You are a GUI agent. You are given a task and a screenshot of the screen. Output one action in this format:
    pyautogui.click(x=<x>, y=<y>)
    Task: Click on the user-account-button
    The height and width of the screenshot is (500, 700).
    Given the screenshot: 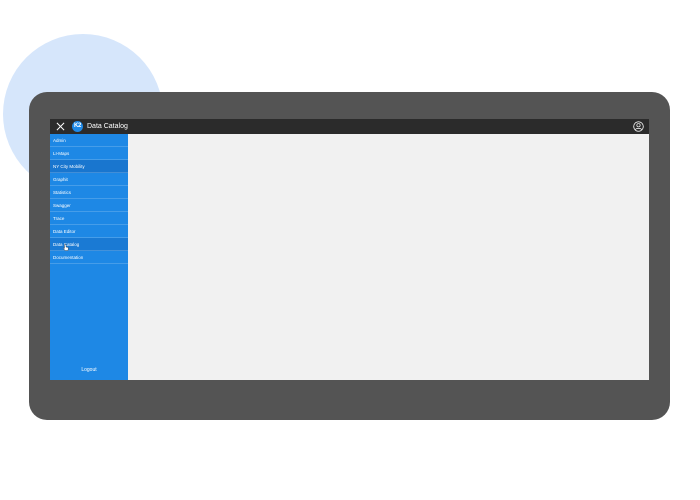 What is the action you would take?
    pyautogui.click(x=638, y=126)
    